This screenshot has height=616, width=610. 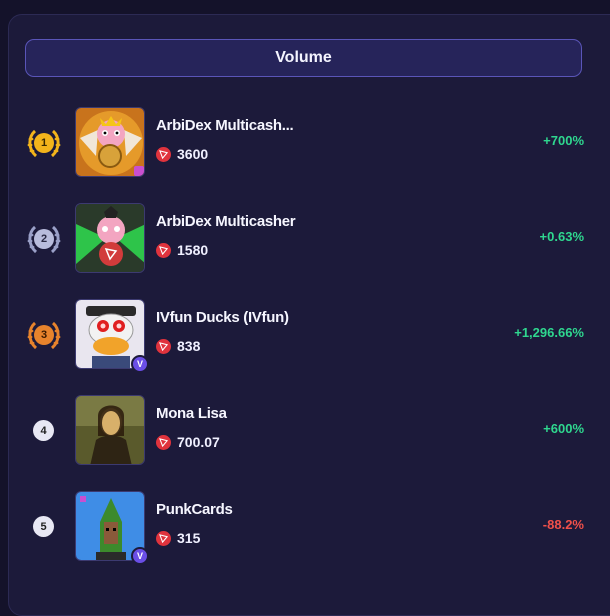 I want to click on collection-row: 2 ArbiDex Multicasher 1580 +0.63%, so click(x=305, y=239).